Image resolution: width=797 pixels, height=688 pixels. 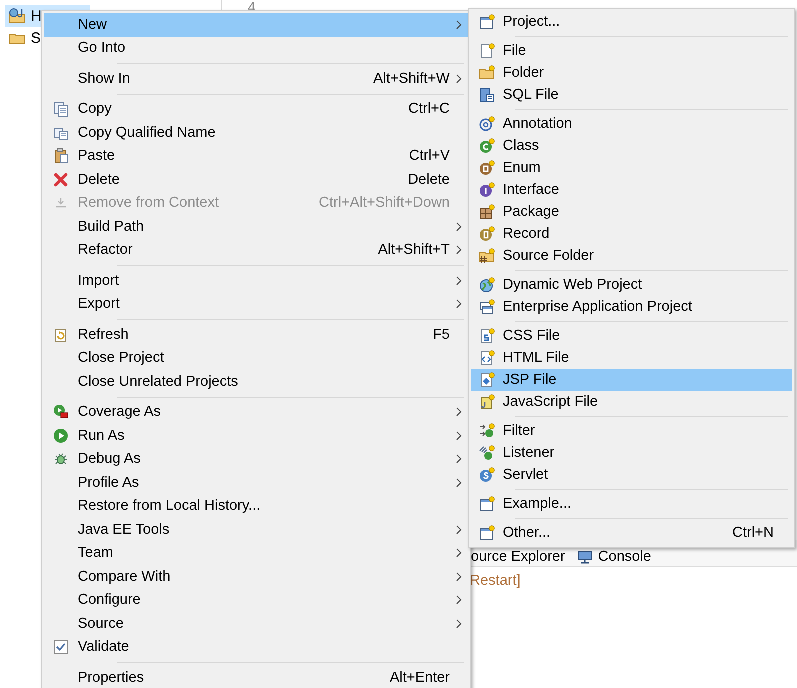 What do you see at coordinates (428, 180) in the screenshot?
I see `shortcut-text: Delete` at bounding box center [428, 180].